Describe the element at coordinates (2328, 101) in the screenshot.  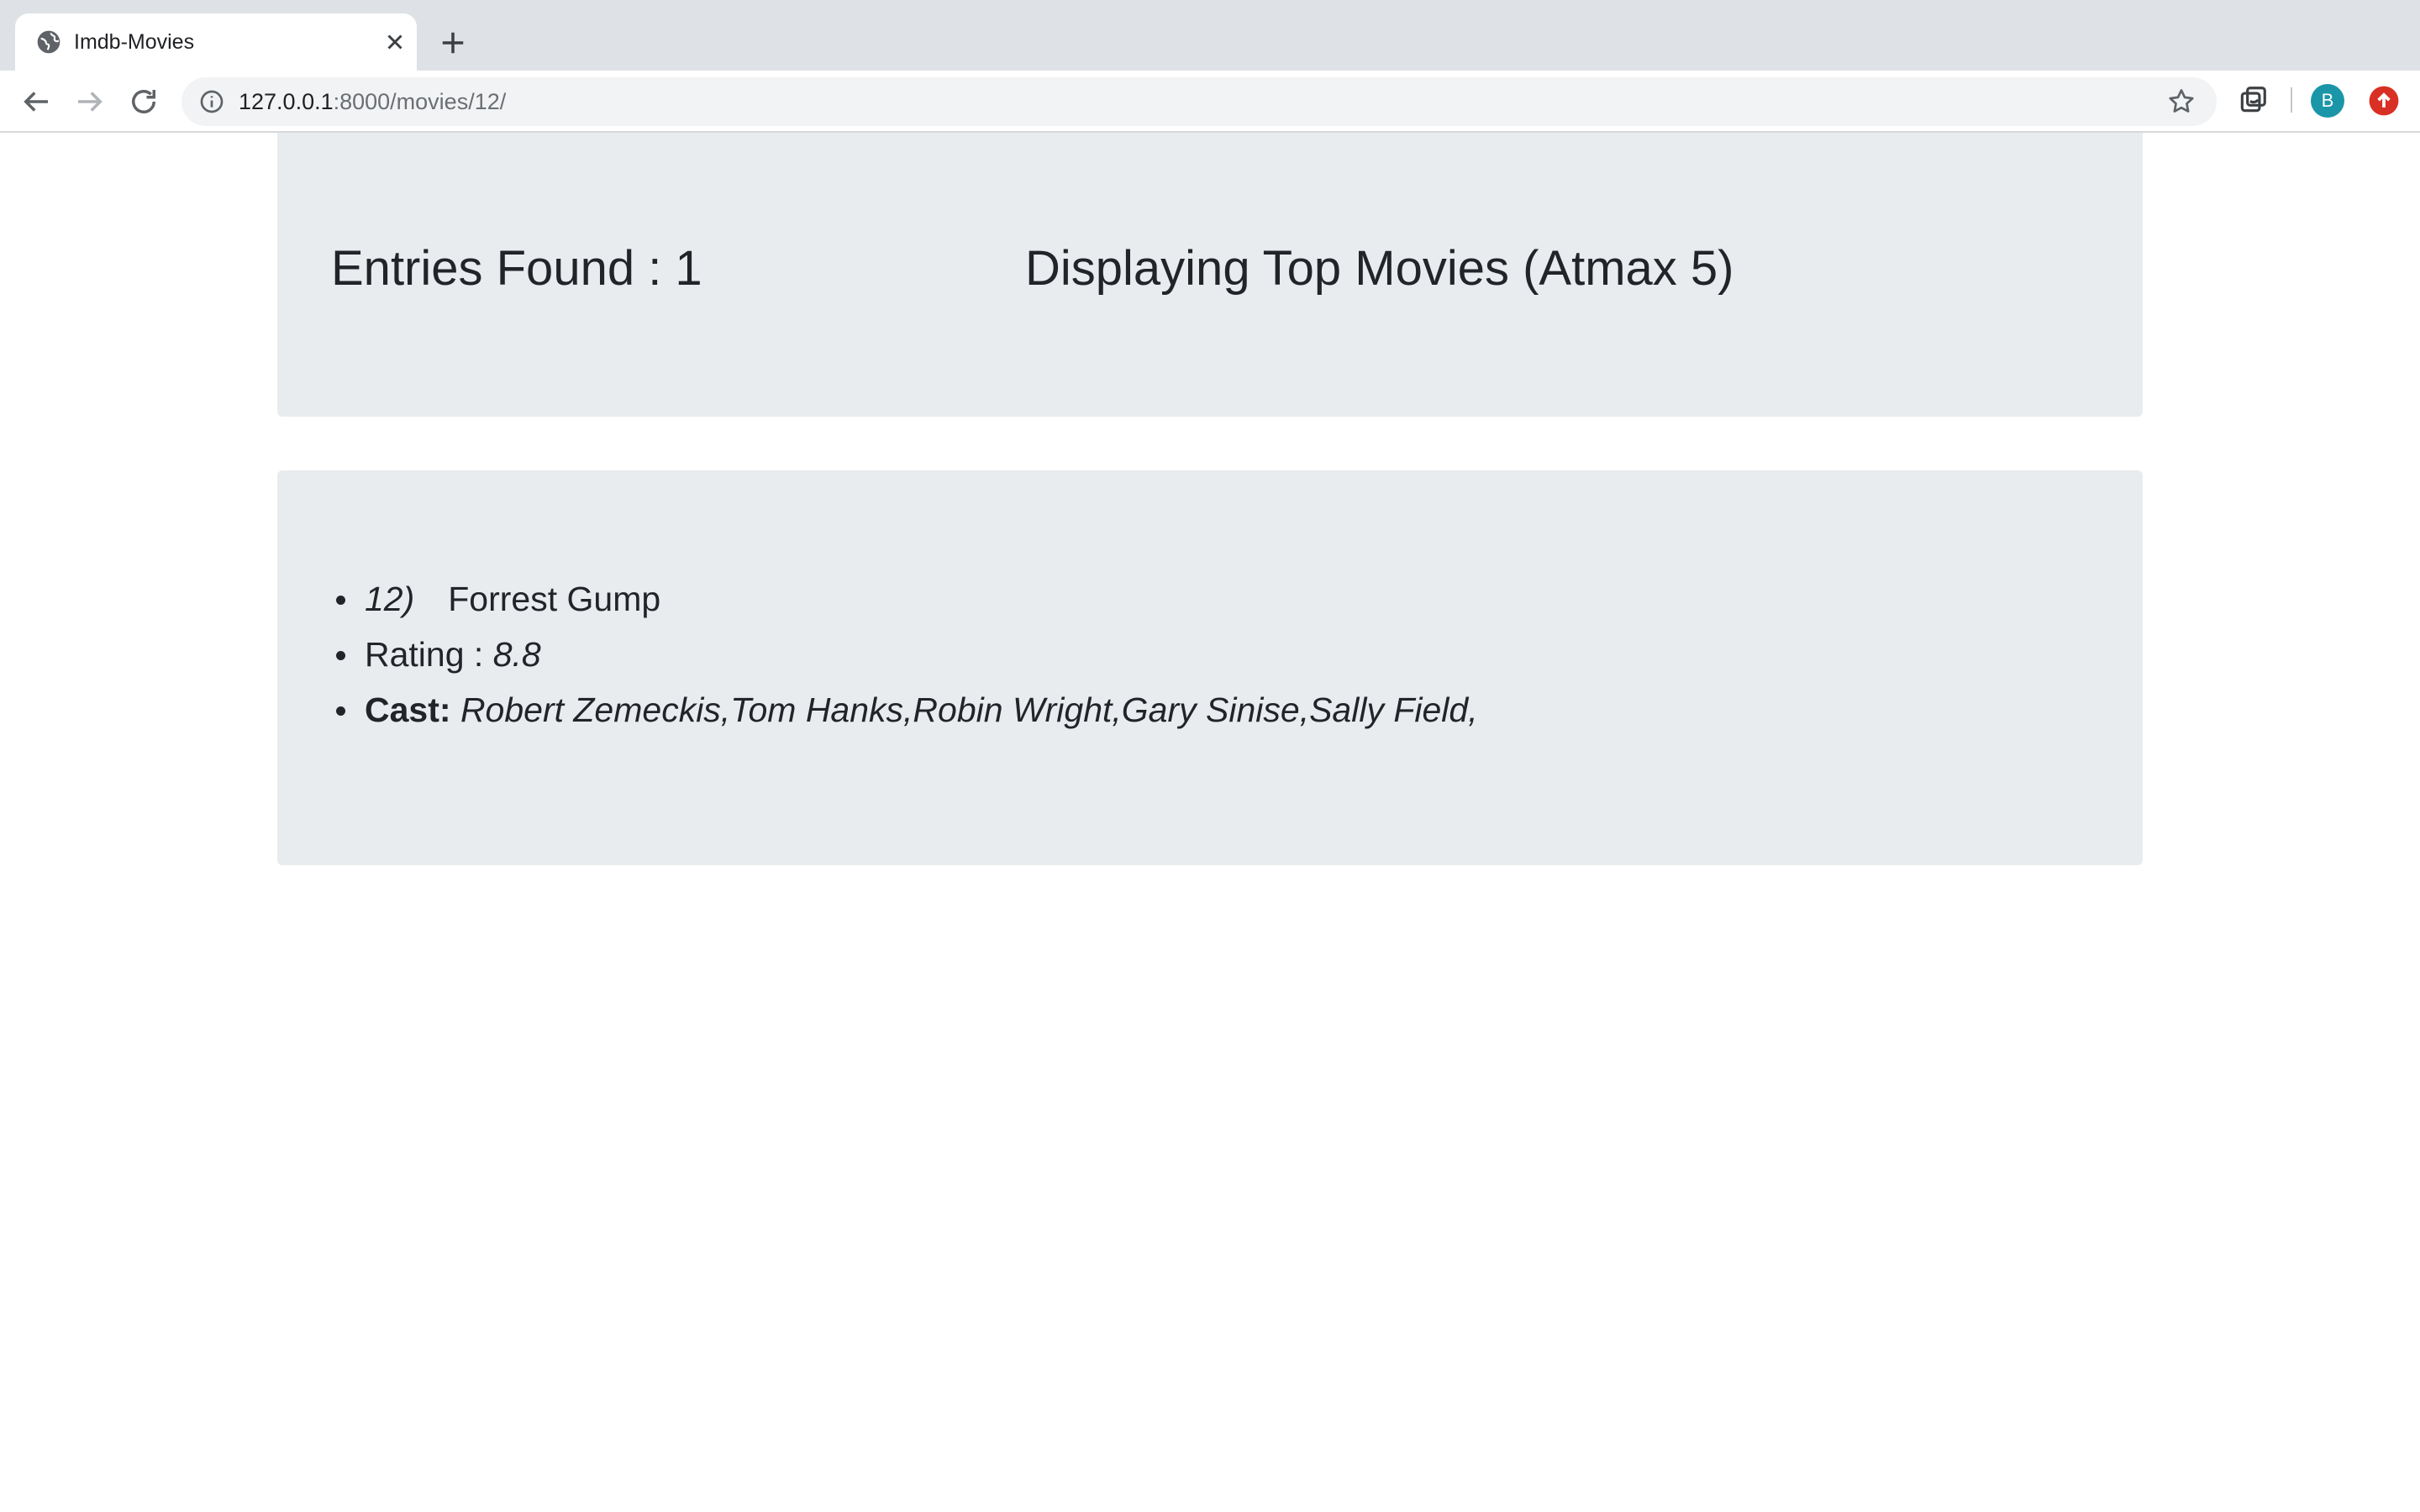
I see `profile-avatar: B` at that location.